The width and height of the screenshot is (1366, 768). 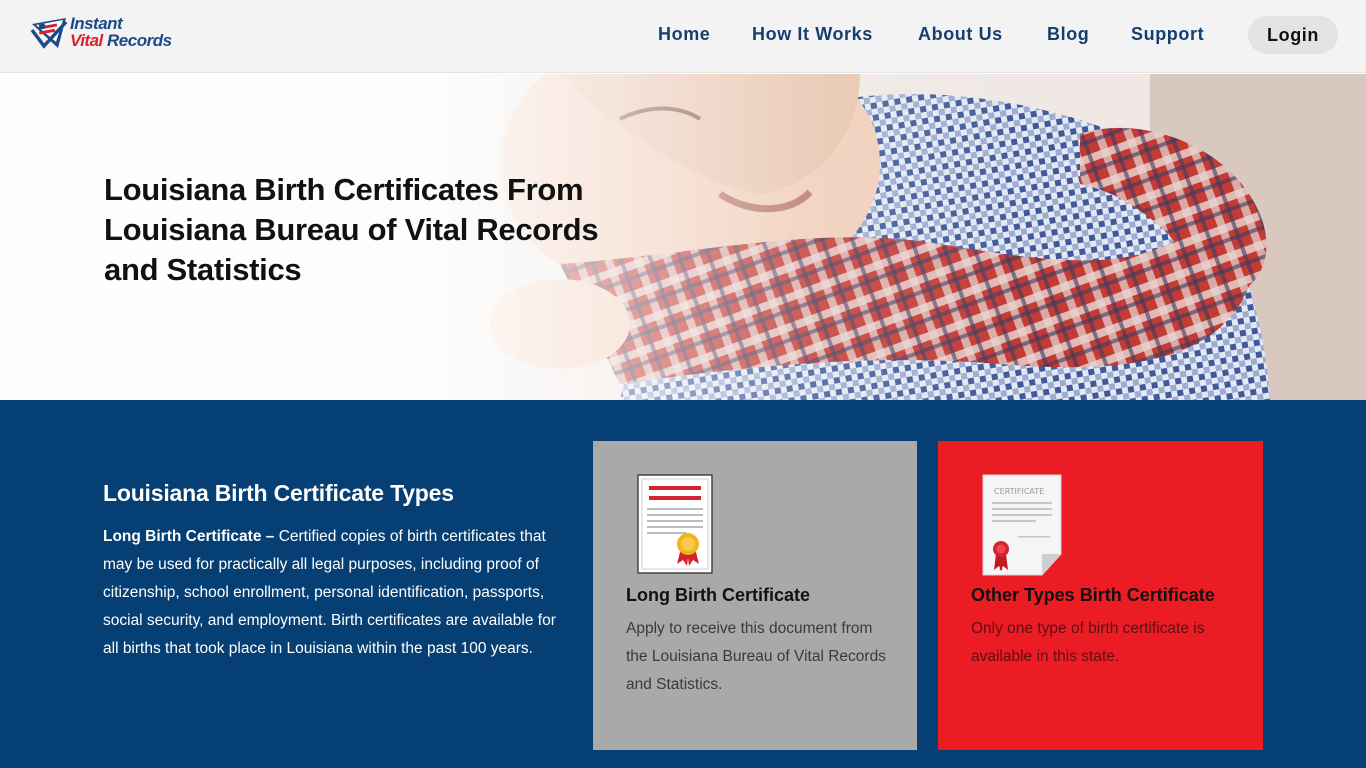 I want to click on site-logo: Instant Vital Records, so click(x=110, y=34).